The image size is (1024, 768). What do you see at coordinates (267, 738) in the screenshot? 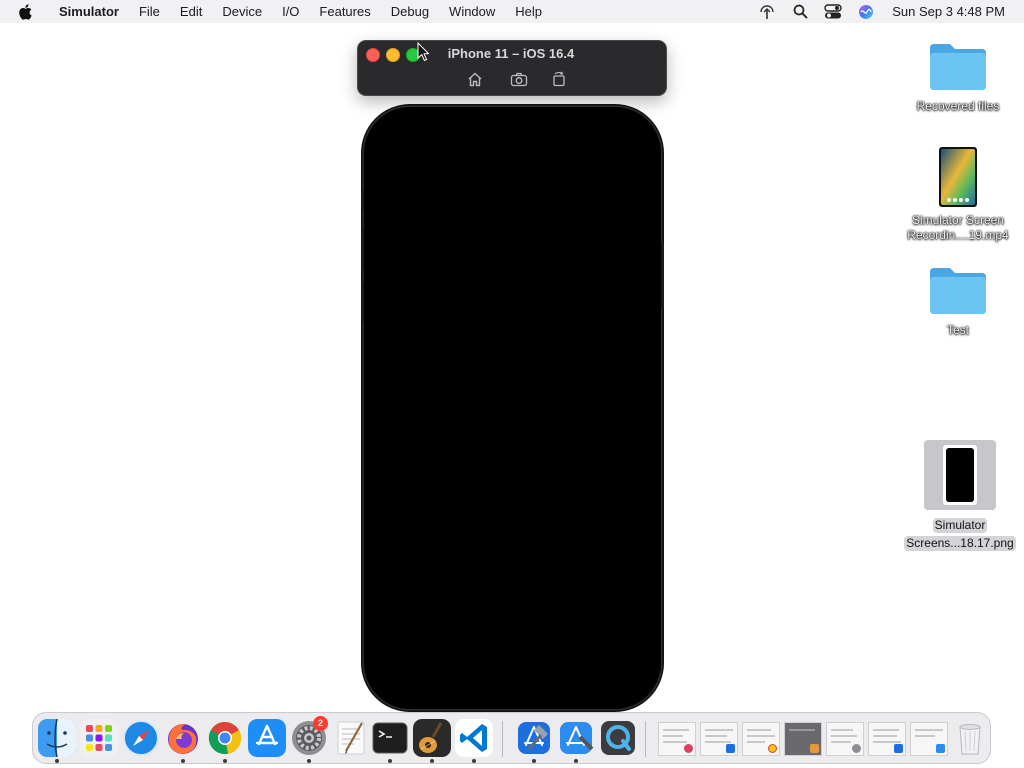
I see `dock-app-store-icon` at bounding box center [267, 738].